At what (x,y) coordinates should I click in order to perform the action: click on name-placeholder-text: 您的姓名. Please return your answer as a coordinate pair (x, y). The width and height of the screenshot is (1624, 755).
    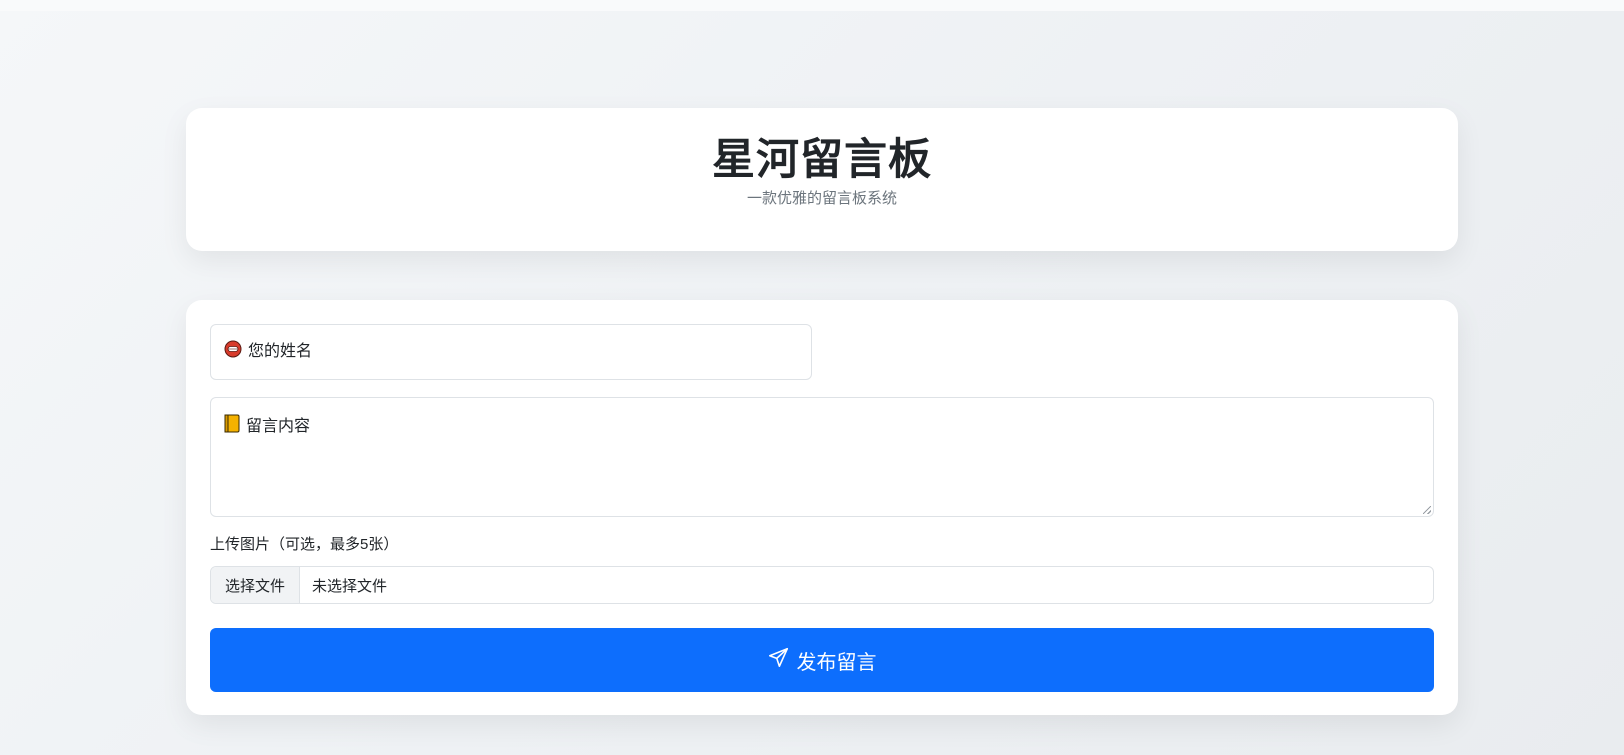
    Looking at the image, I should click on (280, 351).